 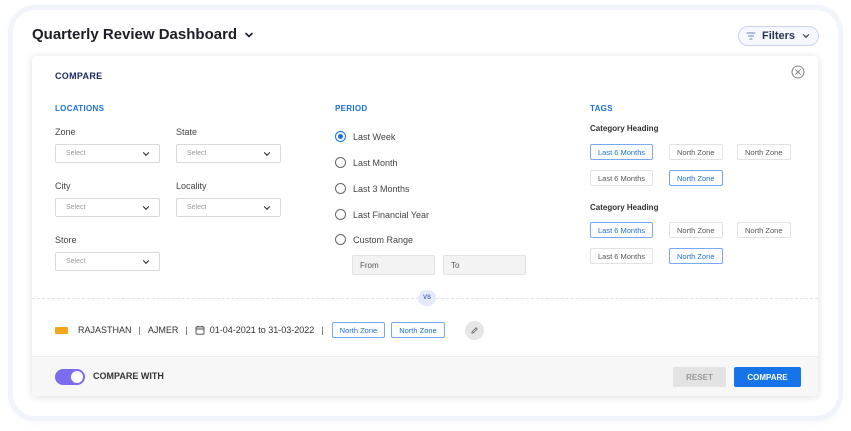 What do you see at coordinates (128, 376) in the screenshot?
I see `compare-with-label: COMPARE WITH` at bounding box center [128, 376].